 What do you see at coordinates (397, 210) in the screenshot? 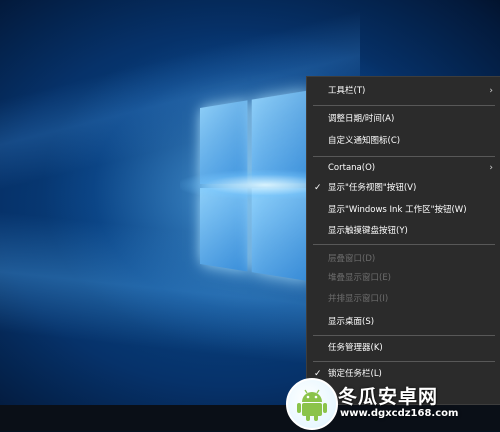
I see `menu-item-label: 显示"Windows Ink 工作区"按钮(W)` at bounding box center [397, 210].